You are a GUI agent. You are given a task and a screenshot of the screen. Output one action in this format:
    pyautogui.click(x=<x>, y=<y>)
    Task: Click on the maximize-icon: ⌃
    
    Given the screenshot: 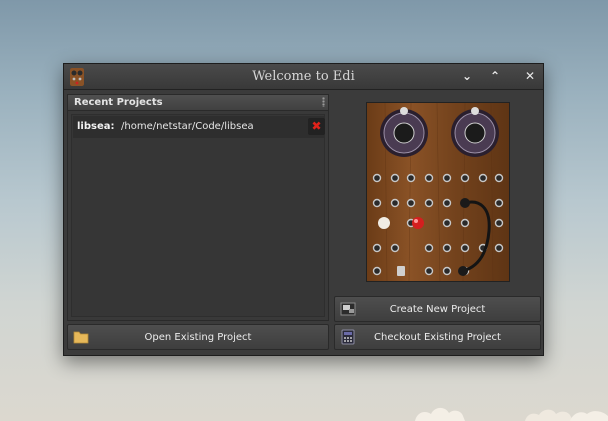 What is the action you would take?
    pyautogui.click(x=495, y=76)
    